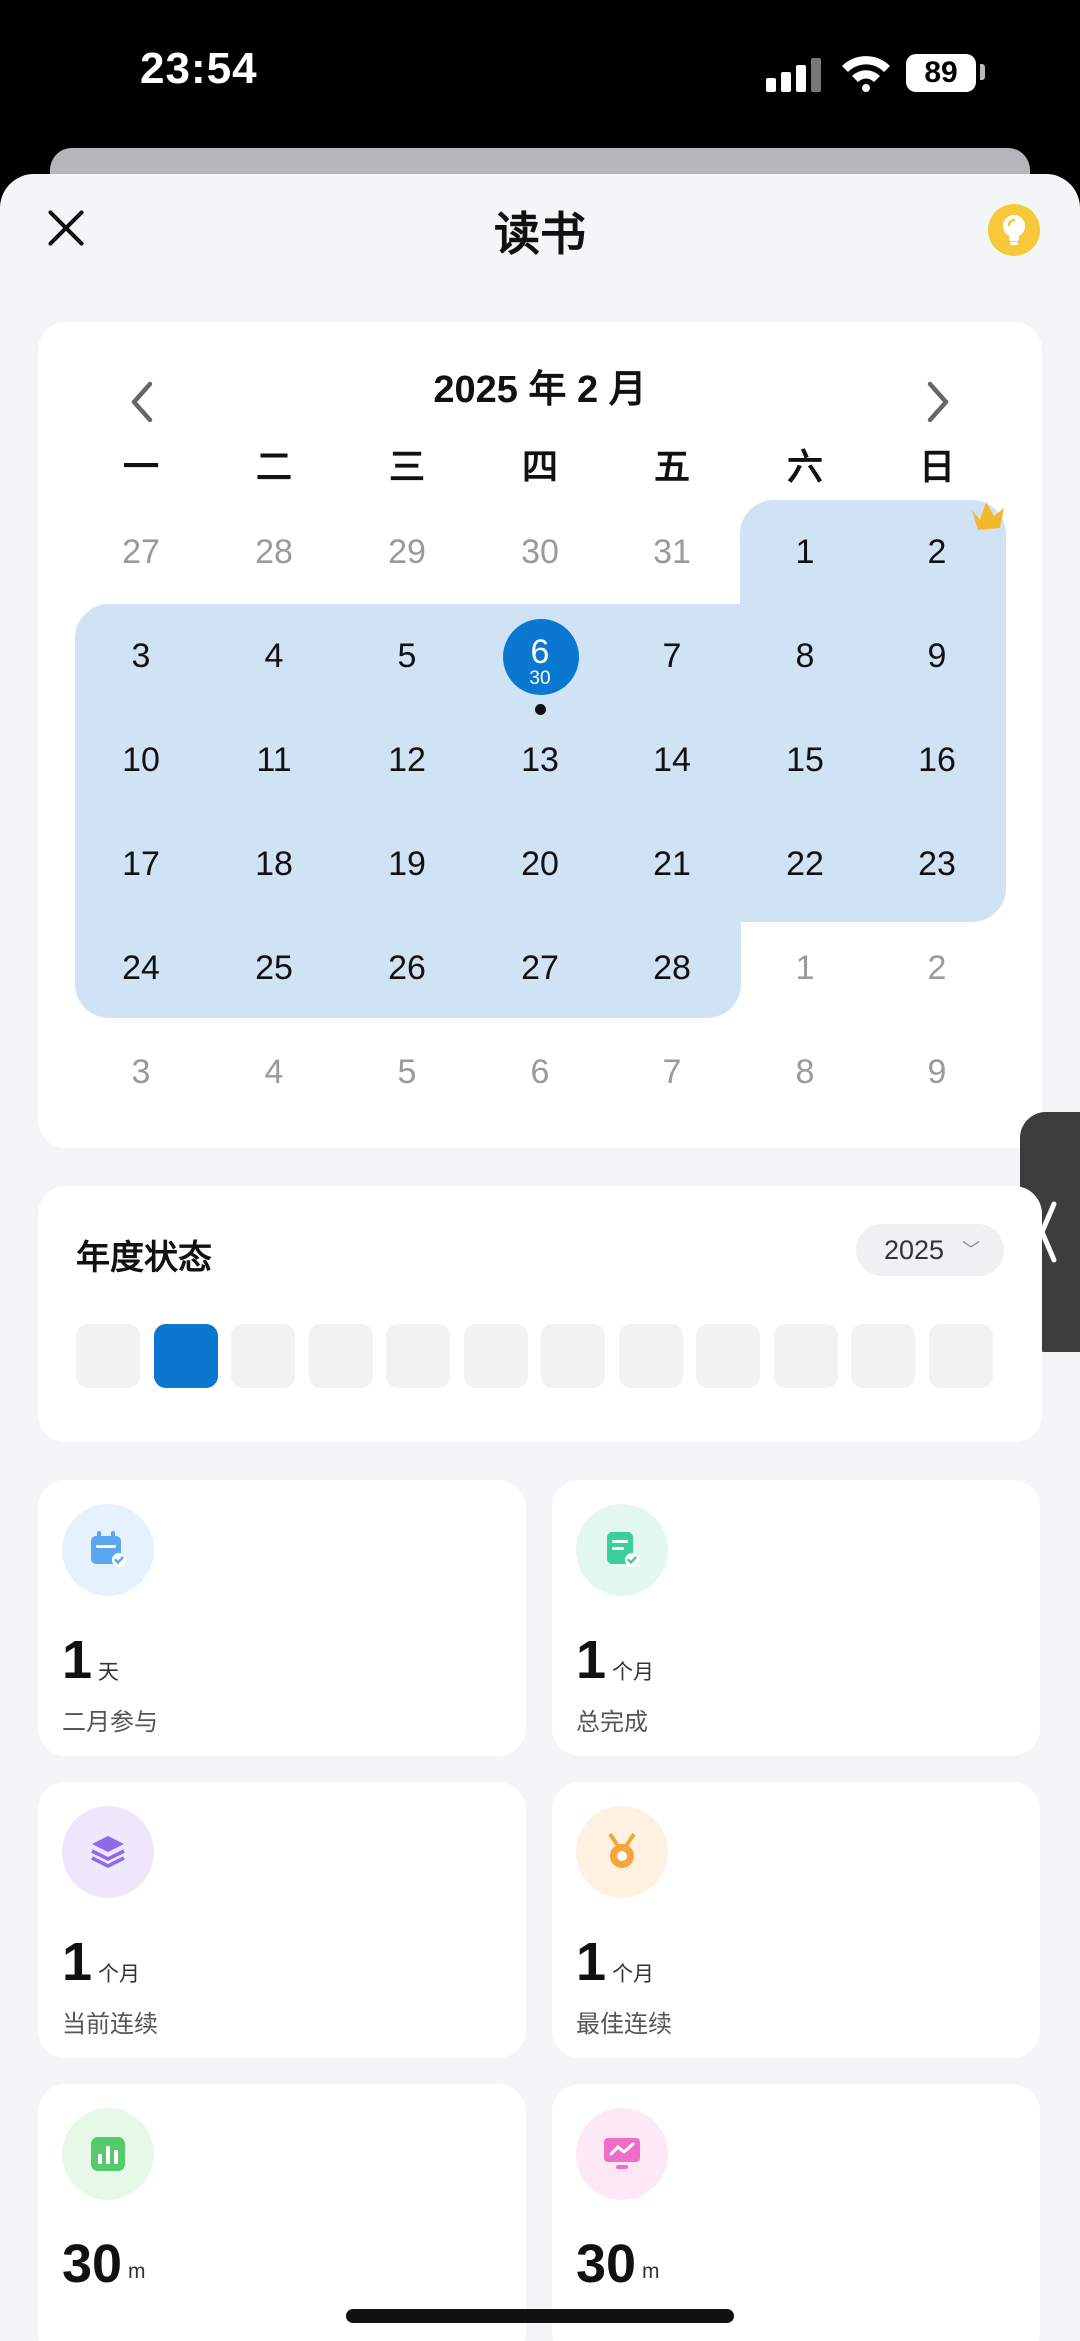 The height and width of the screenshot is (2341, 1080). What do you see at coordinates (141, 760) in the screenshot?
I see `calendar-day: 10` at bounding box center [141, 760].